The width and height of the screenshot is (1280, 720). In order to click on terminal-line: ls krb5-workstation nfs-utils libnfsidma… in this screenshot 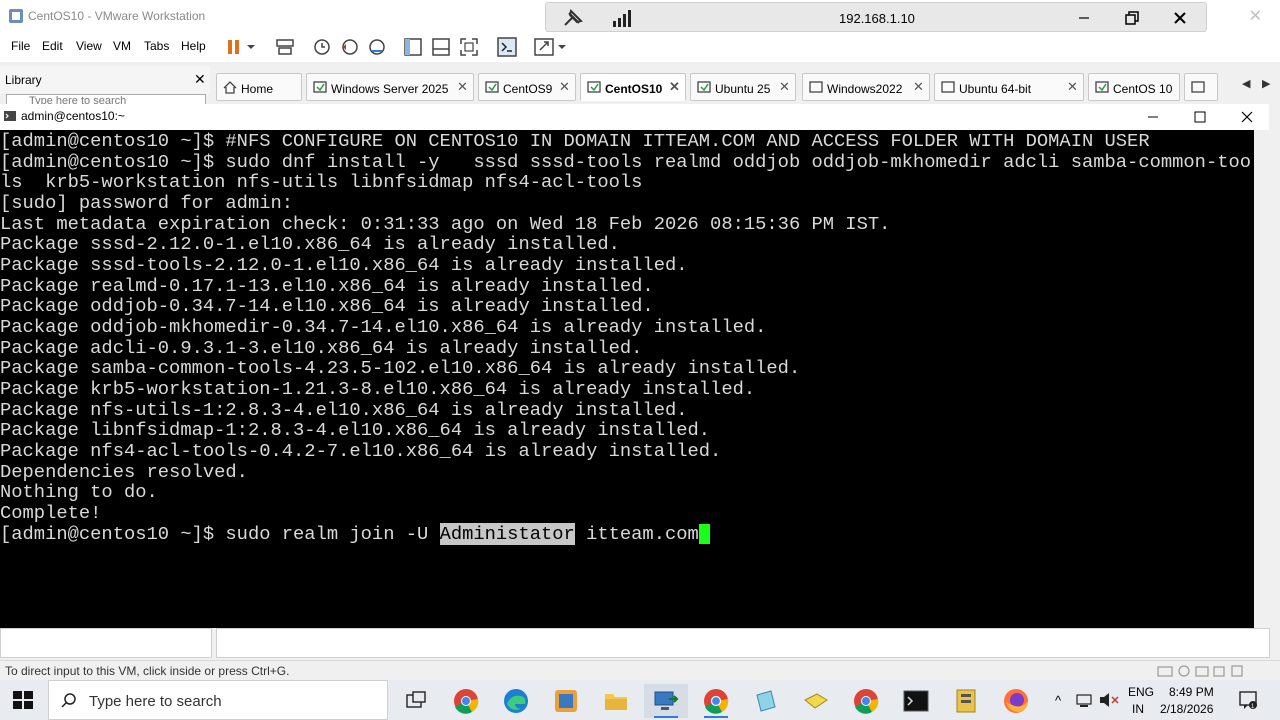, I will do `click(321, 182)`.